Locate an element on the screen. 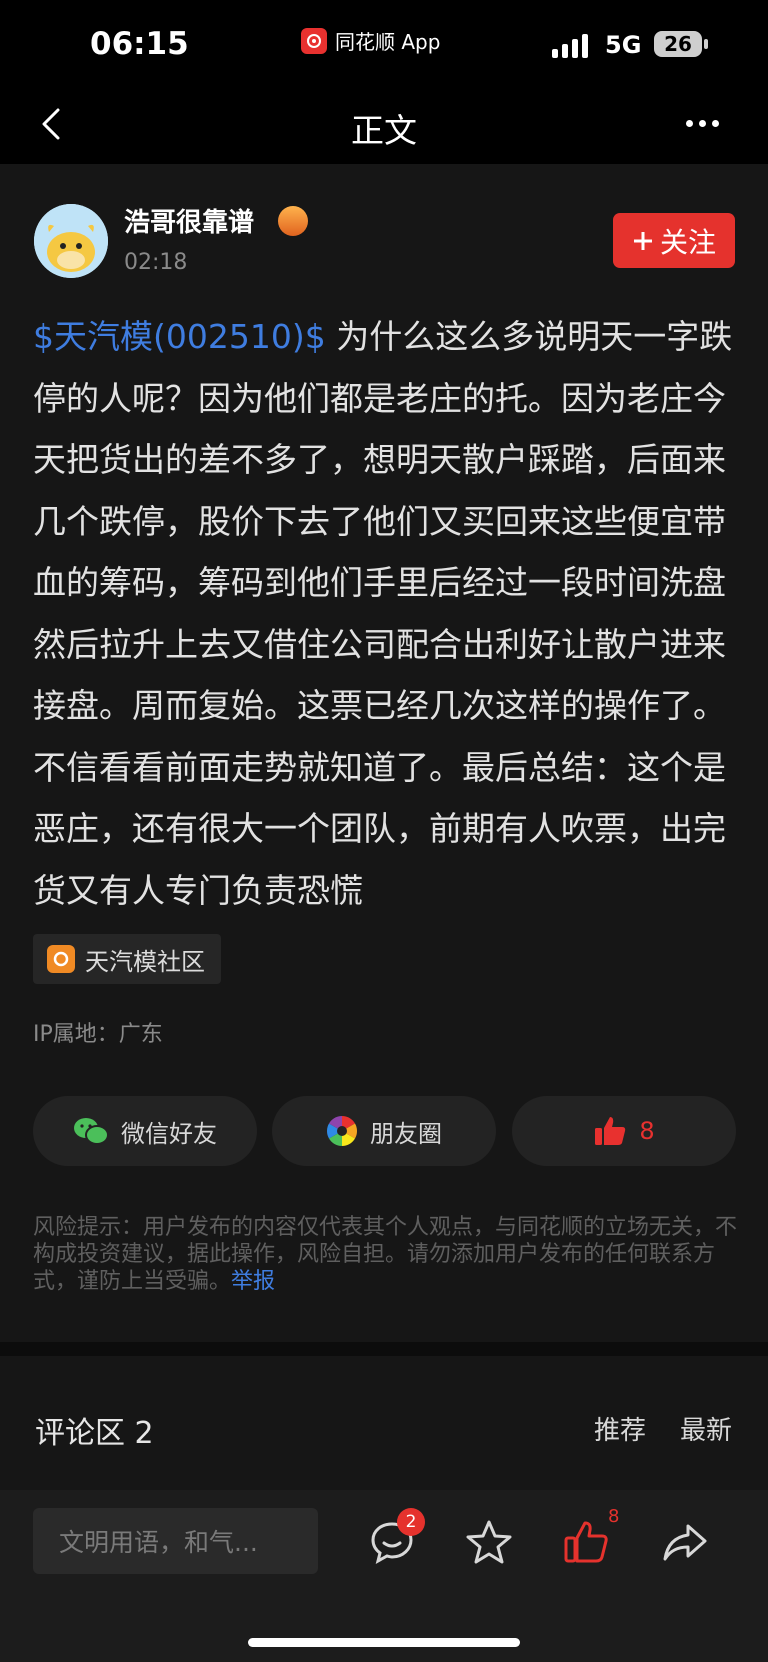 This screenshot has height=1662, width=768. like-button: 8 is located at coordinates (624, 1131).